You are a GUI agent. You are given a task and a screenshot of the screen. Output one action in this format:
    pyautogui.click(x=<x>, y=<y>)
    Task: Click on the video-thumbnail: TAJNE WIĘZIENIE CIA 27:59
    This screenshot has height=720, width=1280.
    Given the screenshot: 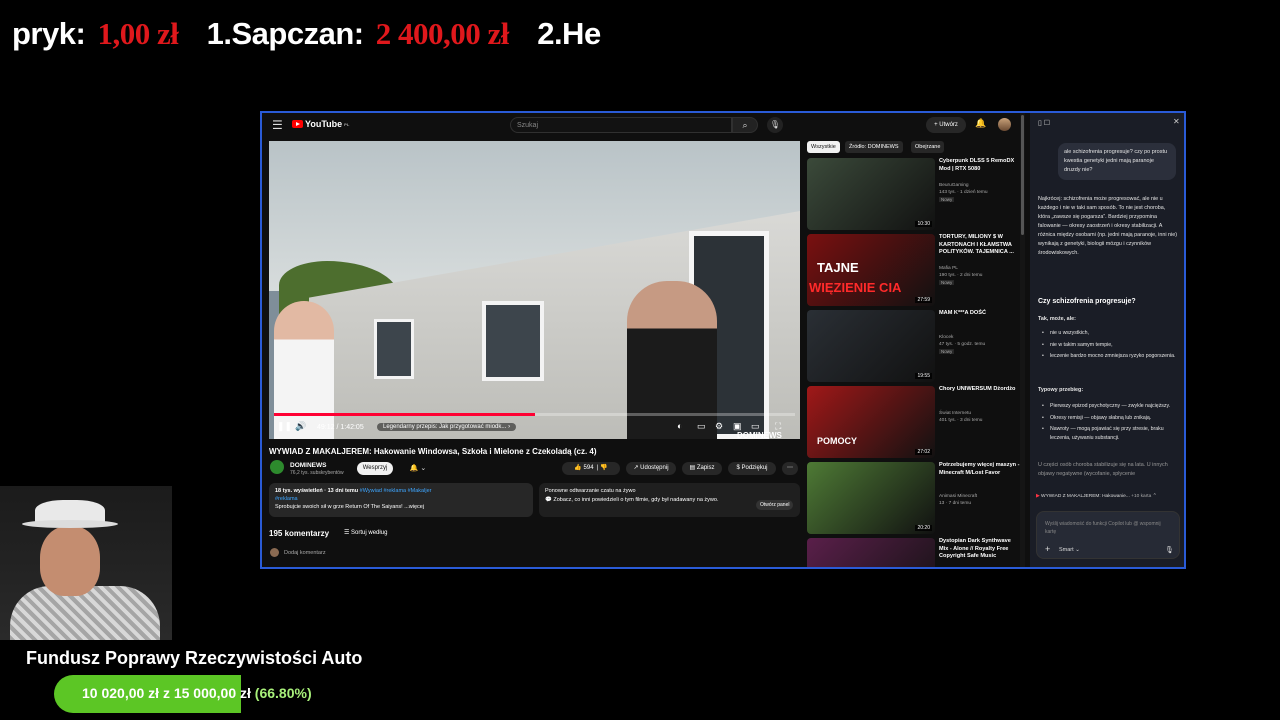 What is the action you would take?
    pyautogui.click(x=871, y=270)
    